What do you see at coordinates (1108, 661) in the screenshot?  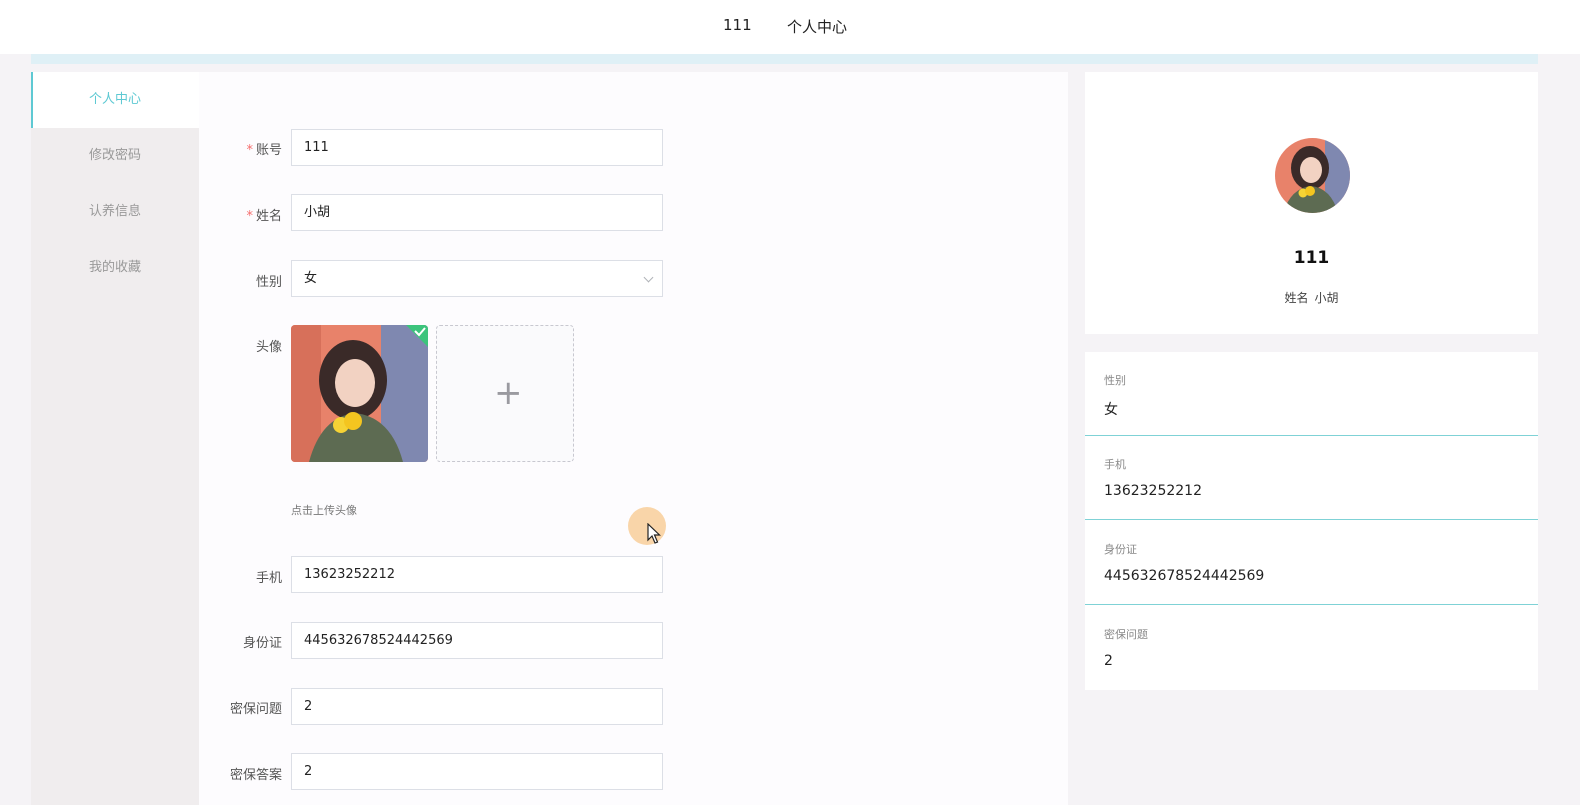 I see `info-value: 2` at bounding box center [1108, 661].